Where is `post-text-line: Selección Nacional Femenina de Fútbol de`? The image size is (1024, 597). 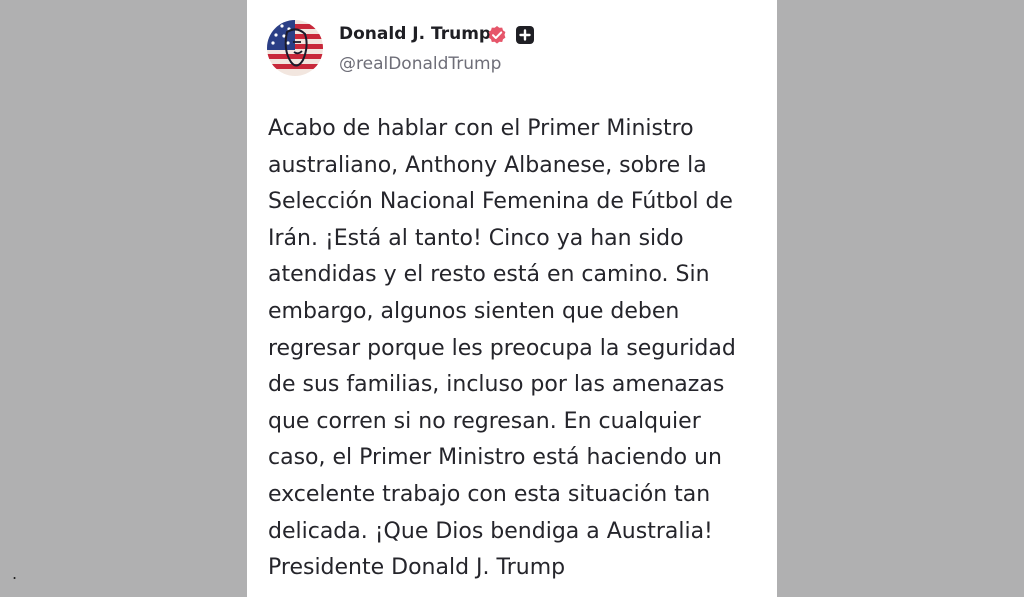
post-text-line: Selección Nacional Femenina de Fútbol de is located at coordinates (500, 202).